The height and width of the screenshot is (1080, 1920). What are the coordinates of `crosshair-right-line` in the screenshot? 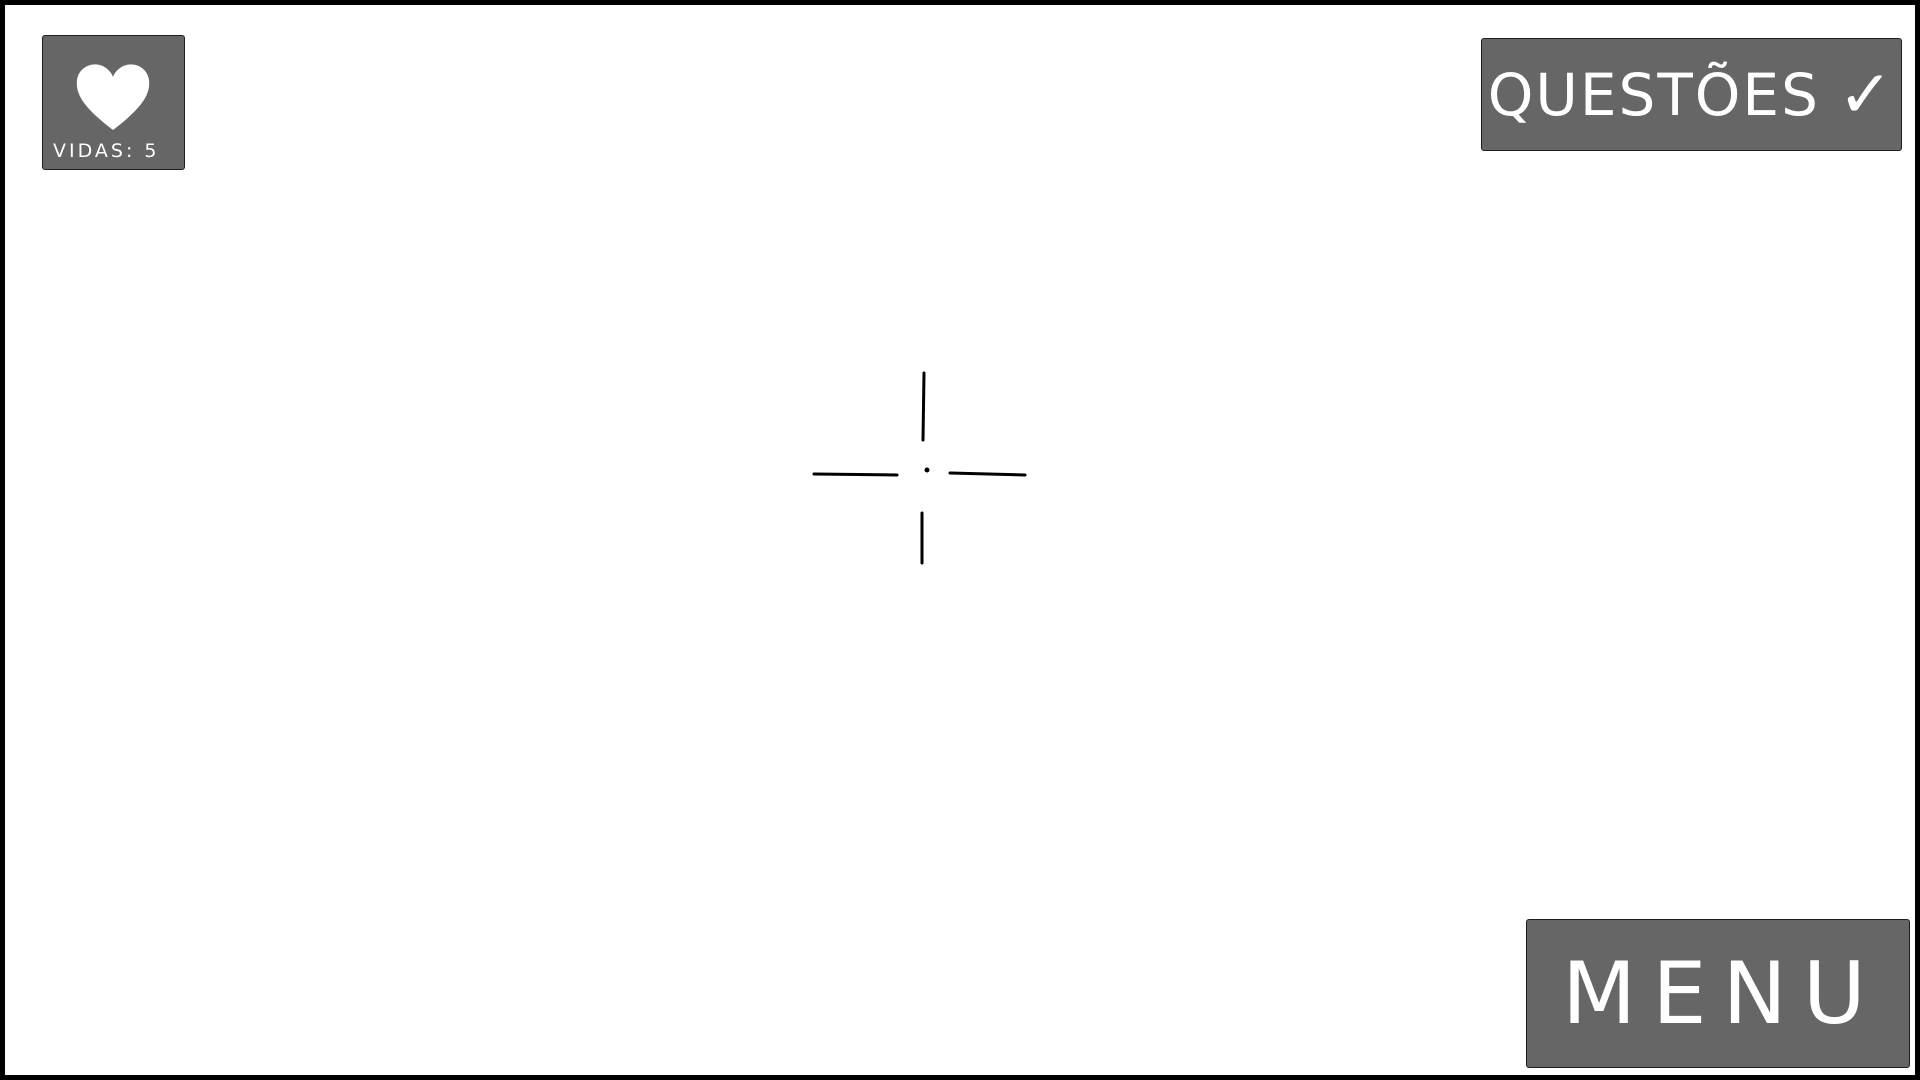 It's located at (987, 474).